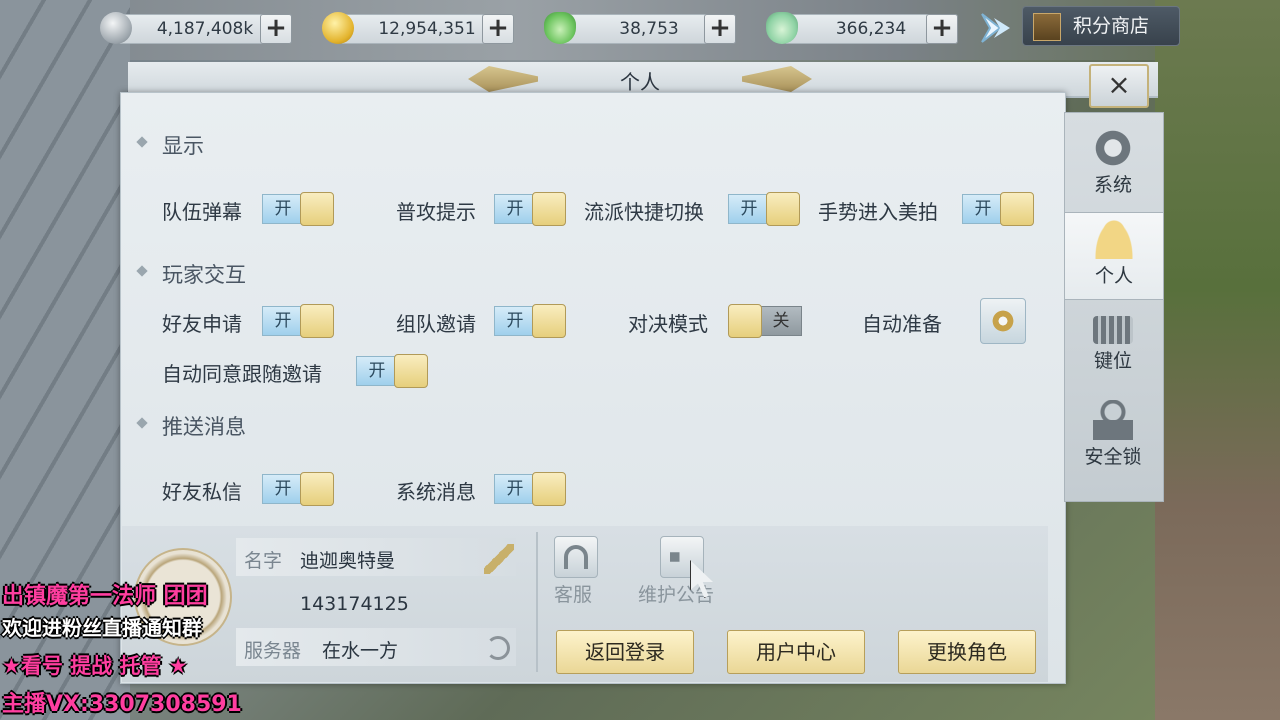 The width and height of the screenshot is (1280, 720). I want to click on attack-hint-toggle: 开, so click(530, 209).